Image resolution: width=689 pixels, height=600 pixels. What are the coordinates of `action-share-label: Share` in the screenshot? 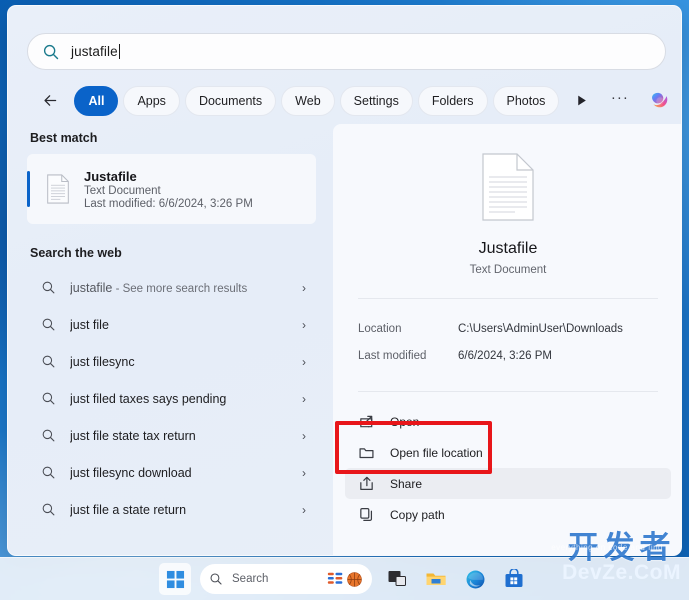 It's located at (406, 483).